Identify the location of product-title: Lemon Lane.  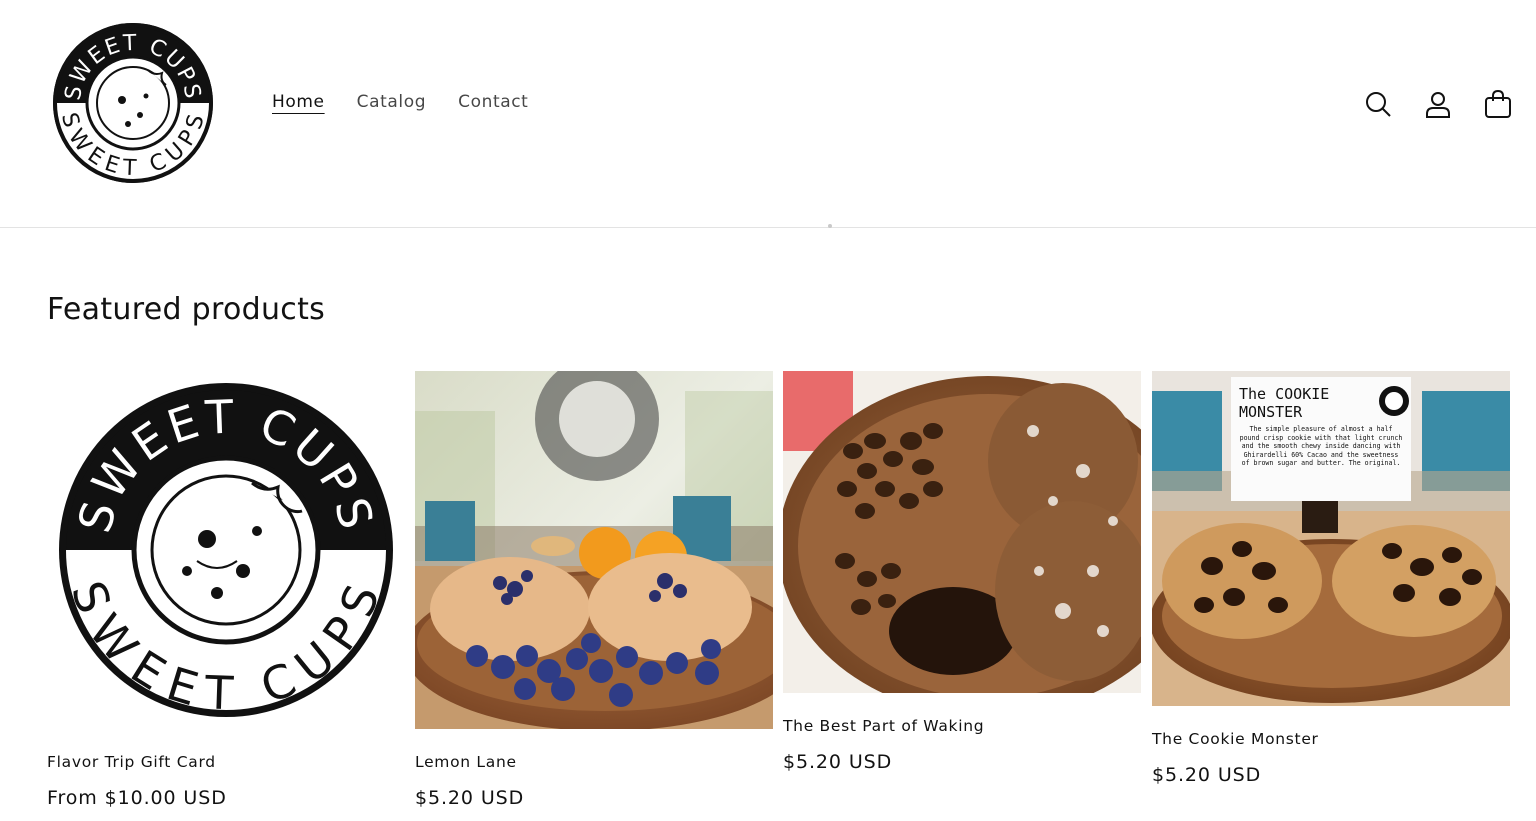
(594, 762).